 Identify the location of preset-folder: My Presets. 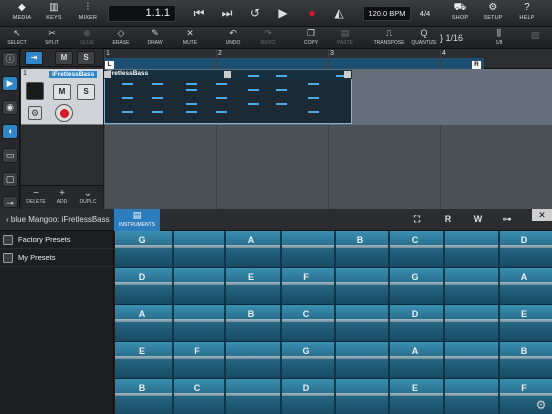
(57, 258).